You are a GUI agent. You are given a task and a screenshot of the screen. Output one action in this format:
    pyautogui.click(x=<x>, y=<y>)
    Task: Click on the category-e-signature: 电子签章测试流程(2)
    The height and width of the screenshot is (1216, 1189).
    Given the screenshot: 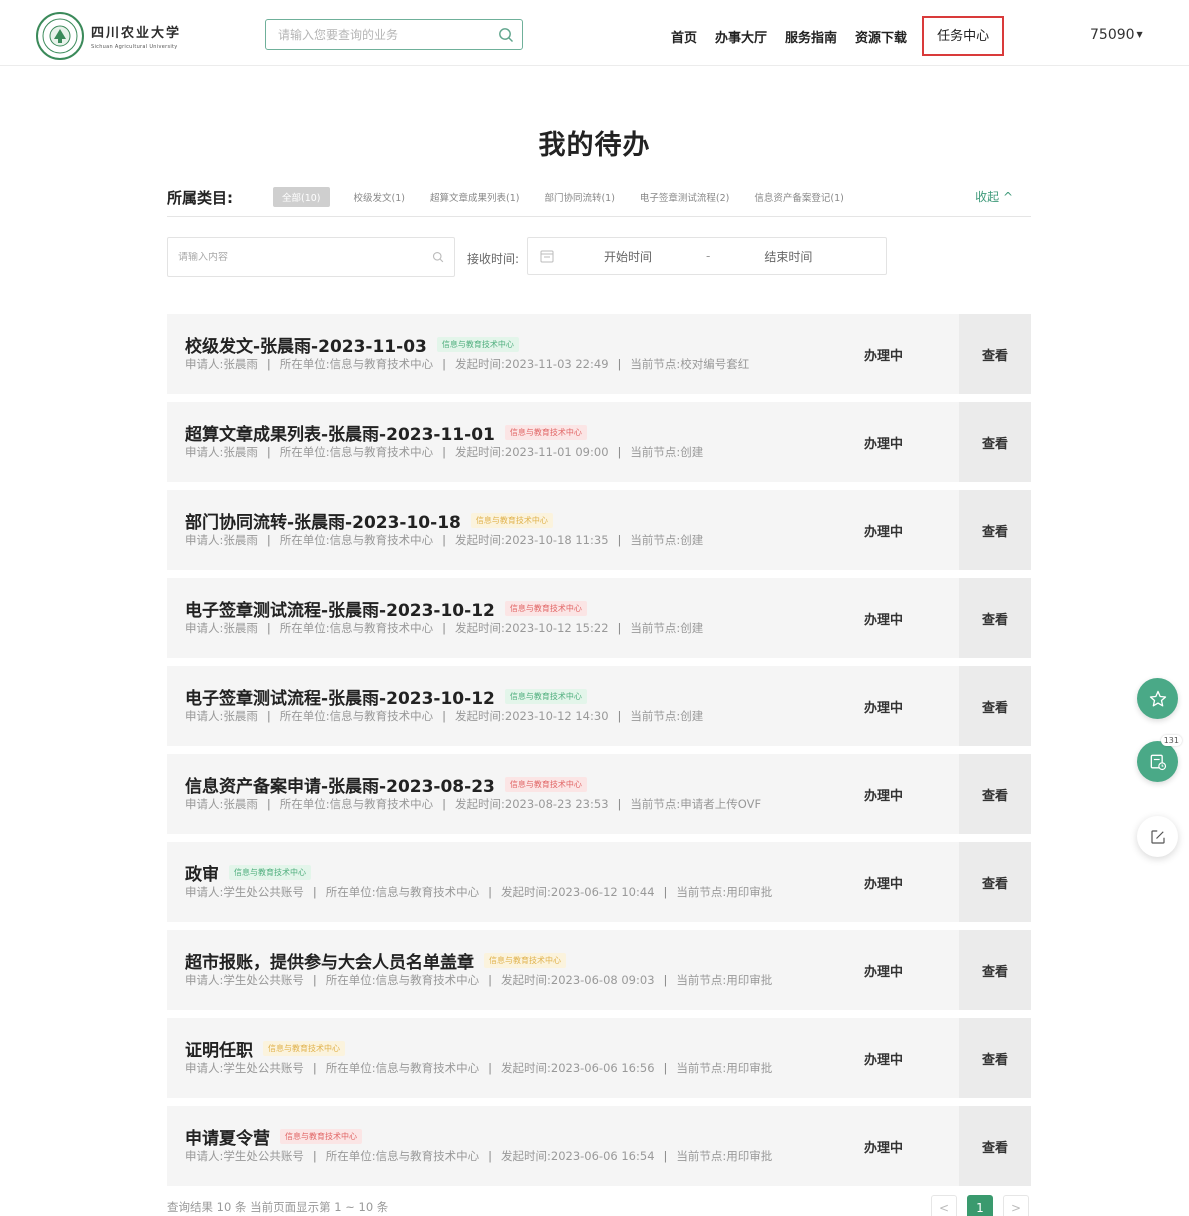 What is the action you would take?
    pyautogui.click(x=684, y=197)
    